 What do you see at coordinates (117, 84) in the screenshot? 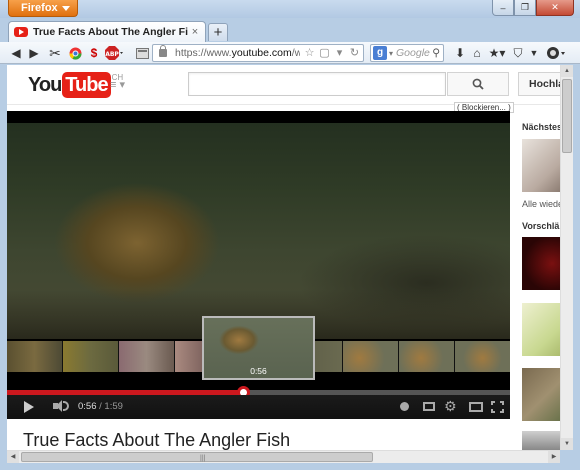
I see `guide-menu-icon: ≡ ▾` at bounding box center [117, 84].